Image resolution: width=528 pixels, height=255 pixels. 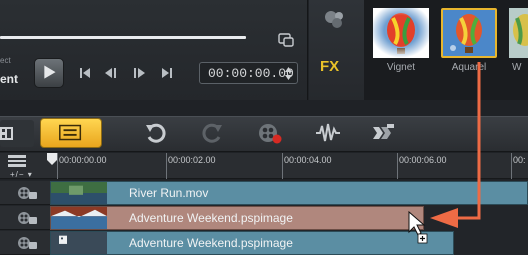 I want to click on film-strip-icon, so click(x=6, y=133).